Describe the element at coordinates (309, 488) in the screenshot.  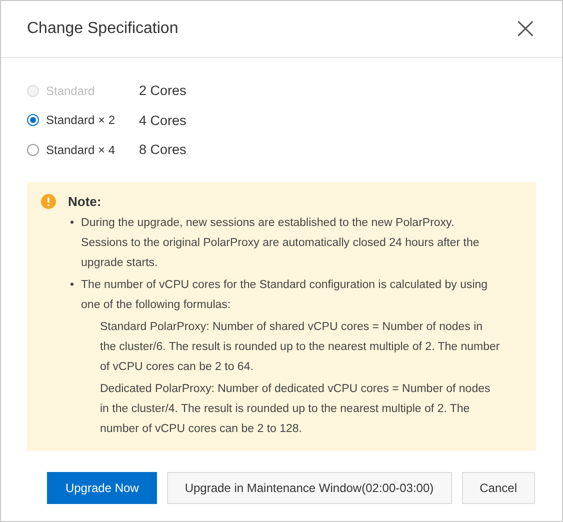
I see `action-button: Upgrade in Maintenance Window(02:00-03:00)` at that location.